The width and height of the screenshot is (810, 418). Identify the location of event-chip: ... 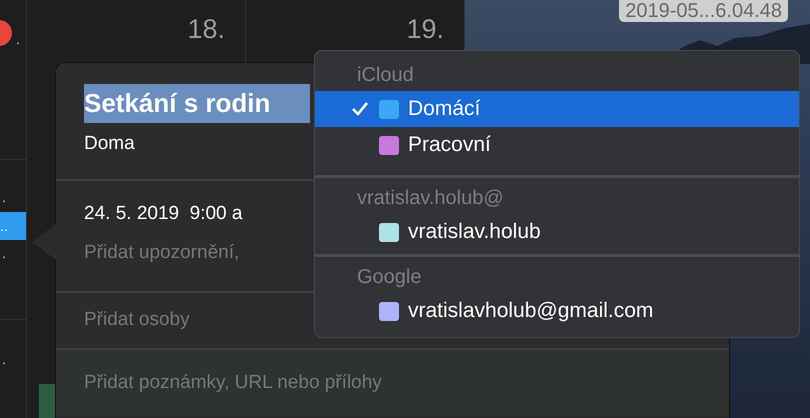
(13, 226).